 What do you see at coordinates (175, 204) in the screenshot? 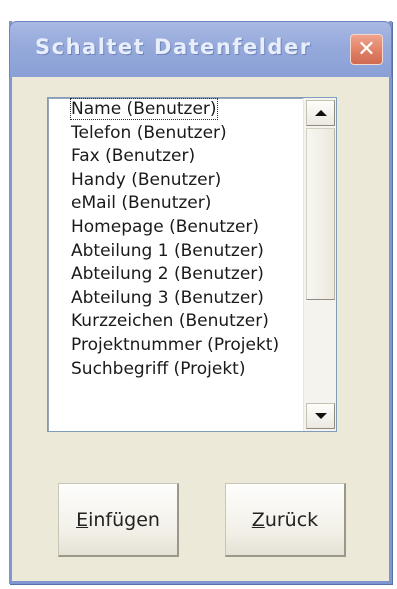
I see `list-item: eMail (Benutzer)` at bounding box center [175, 204].